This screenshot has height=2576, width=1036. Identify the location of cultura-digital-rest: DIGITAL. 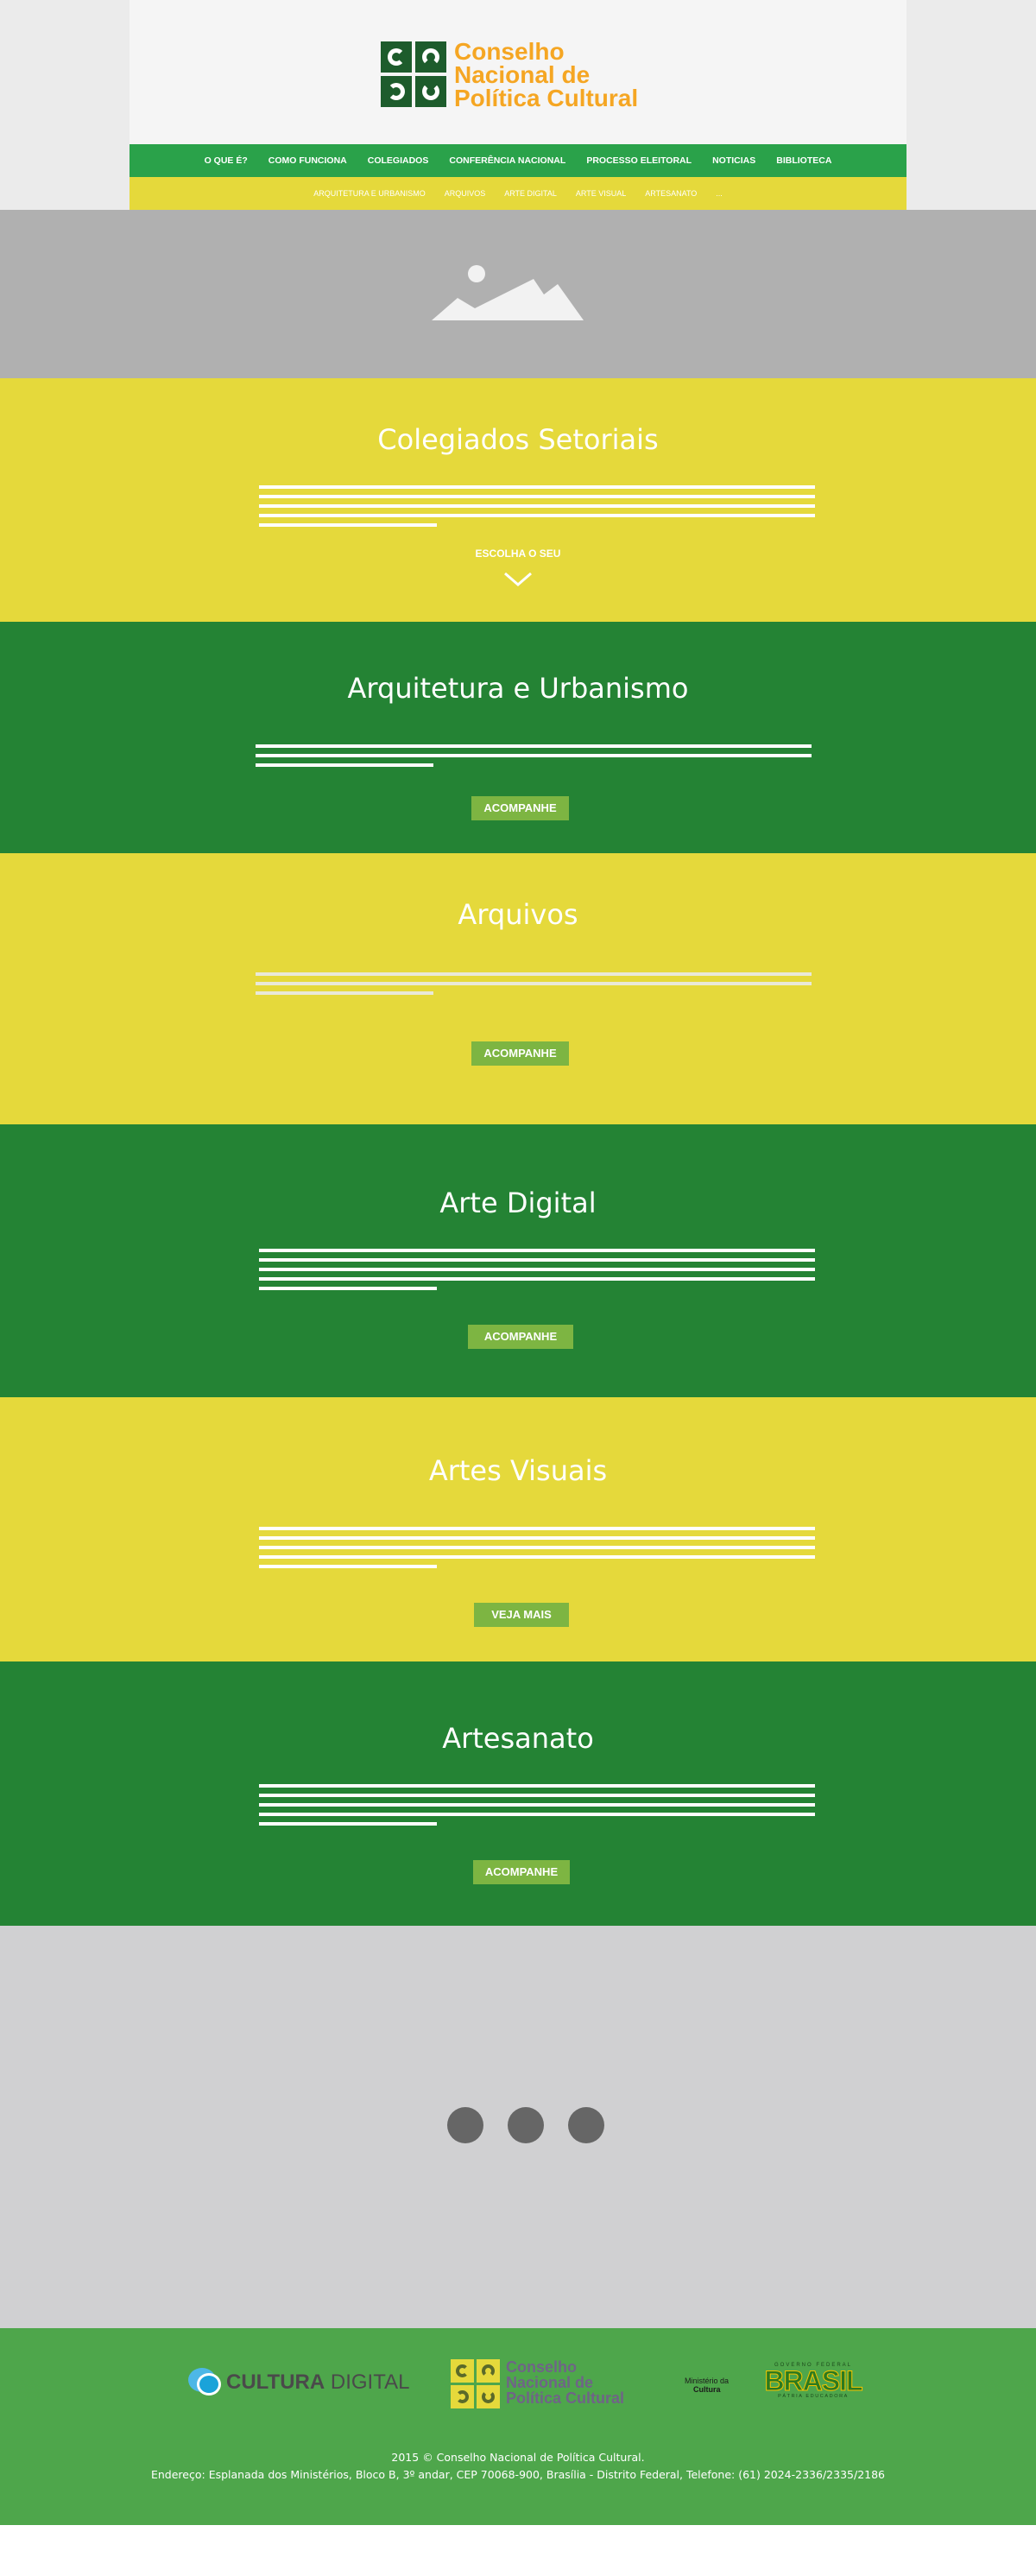
(367, 2382).